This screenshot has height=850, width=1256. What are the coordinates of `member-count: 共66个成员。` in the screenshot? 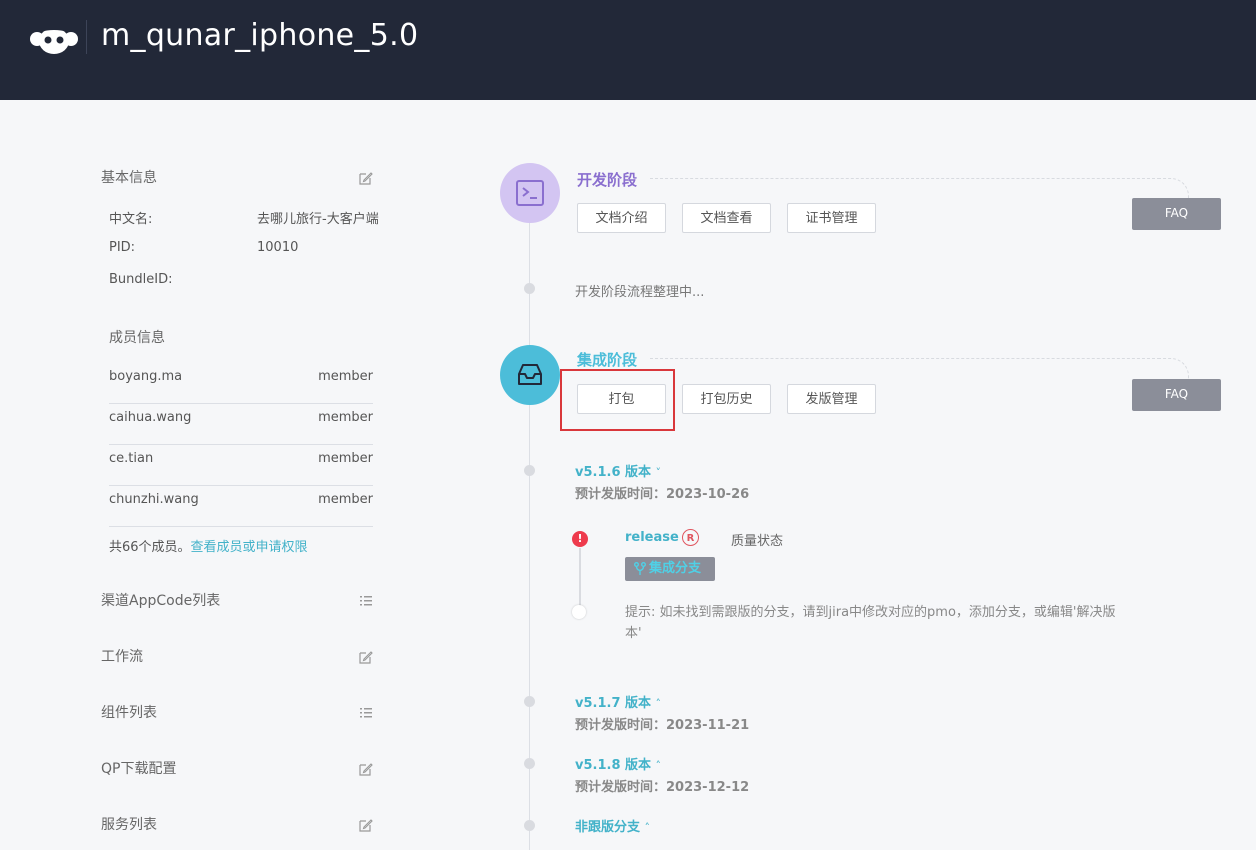 It's located at (150, 547).